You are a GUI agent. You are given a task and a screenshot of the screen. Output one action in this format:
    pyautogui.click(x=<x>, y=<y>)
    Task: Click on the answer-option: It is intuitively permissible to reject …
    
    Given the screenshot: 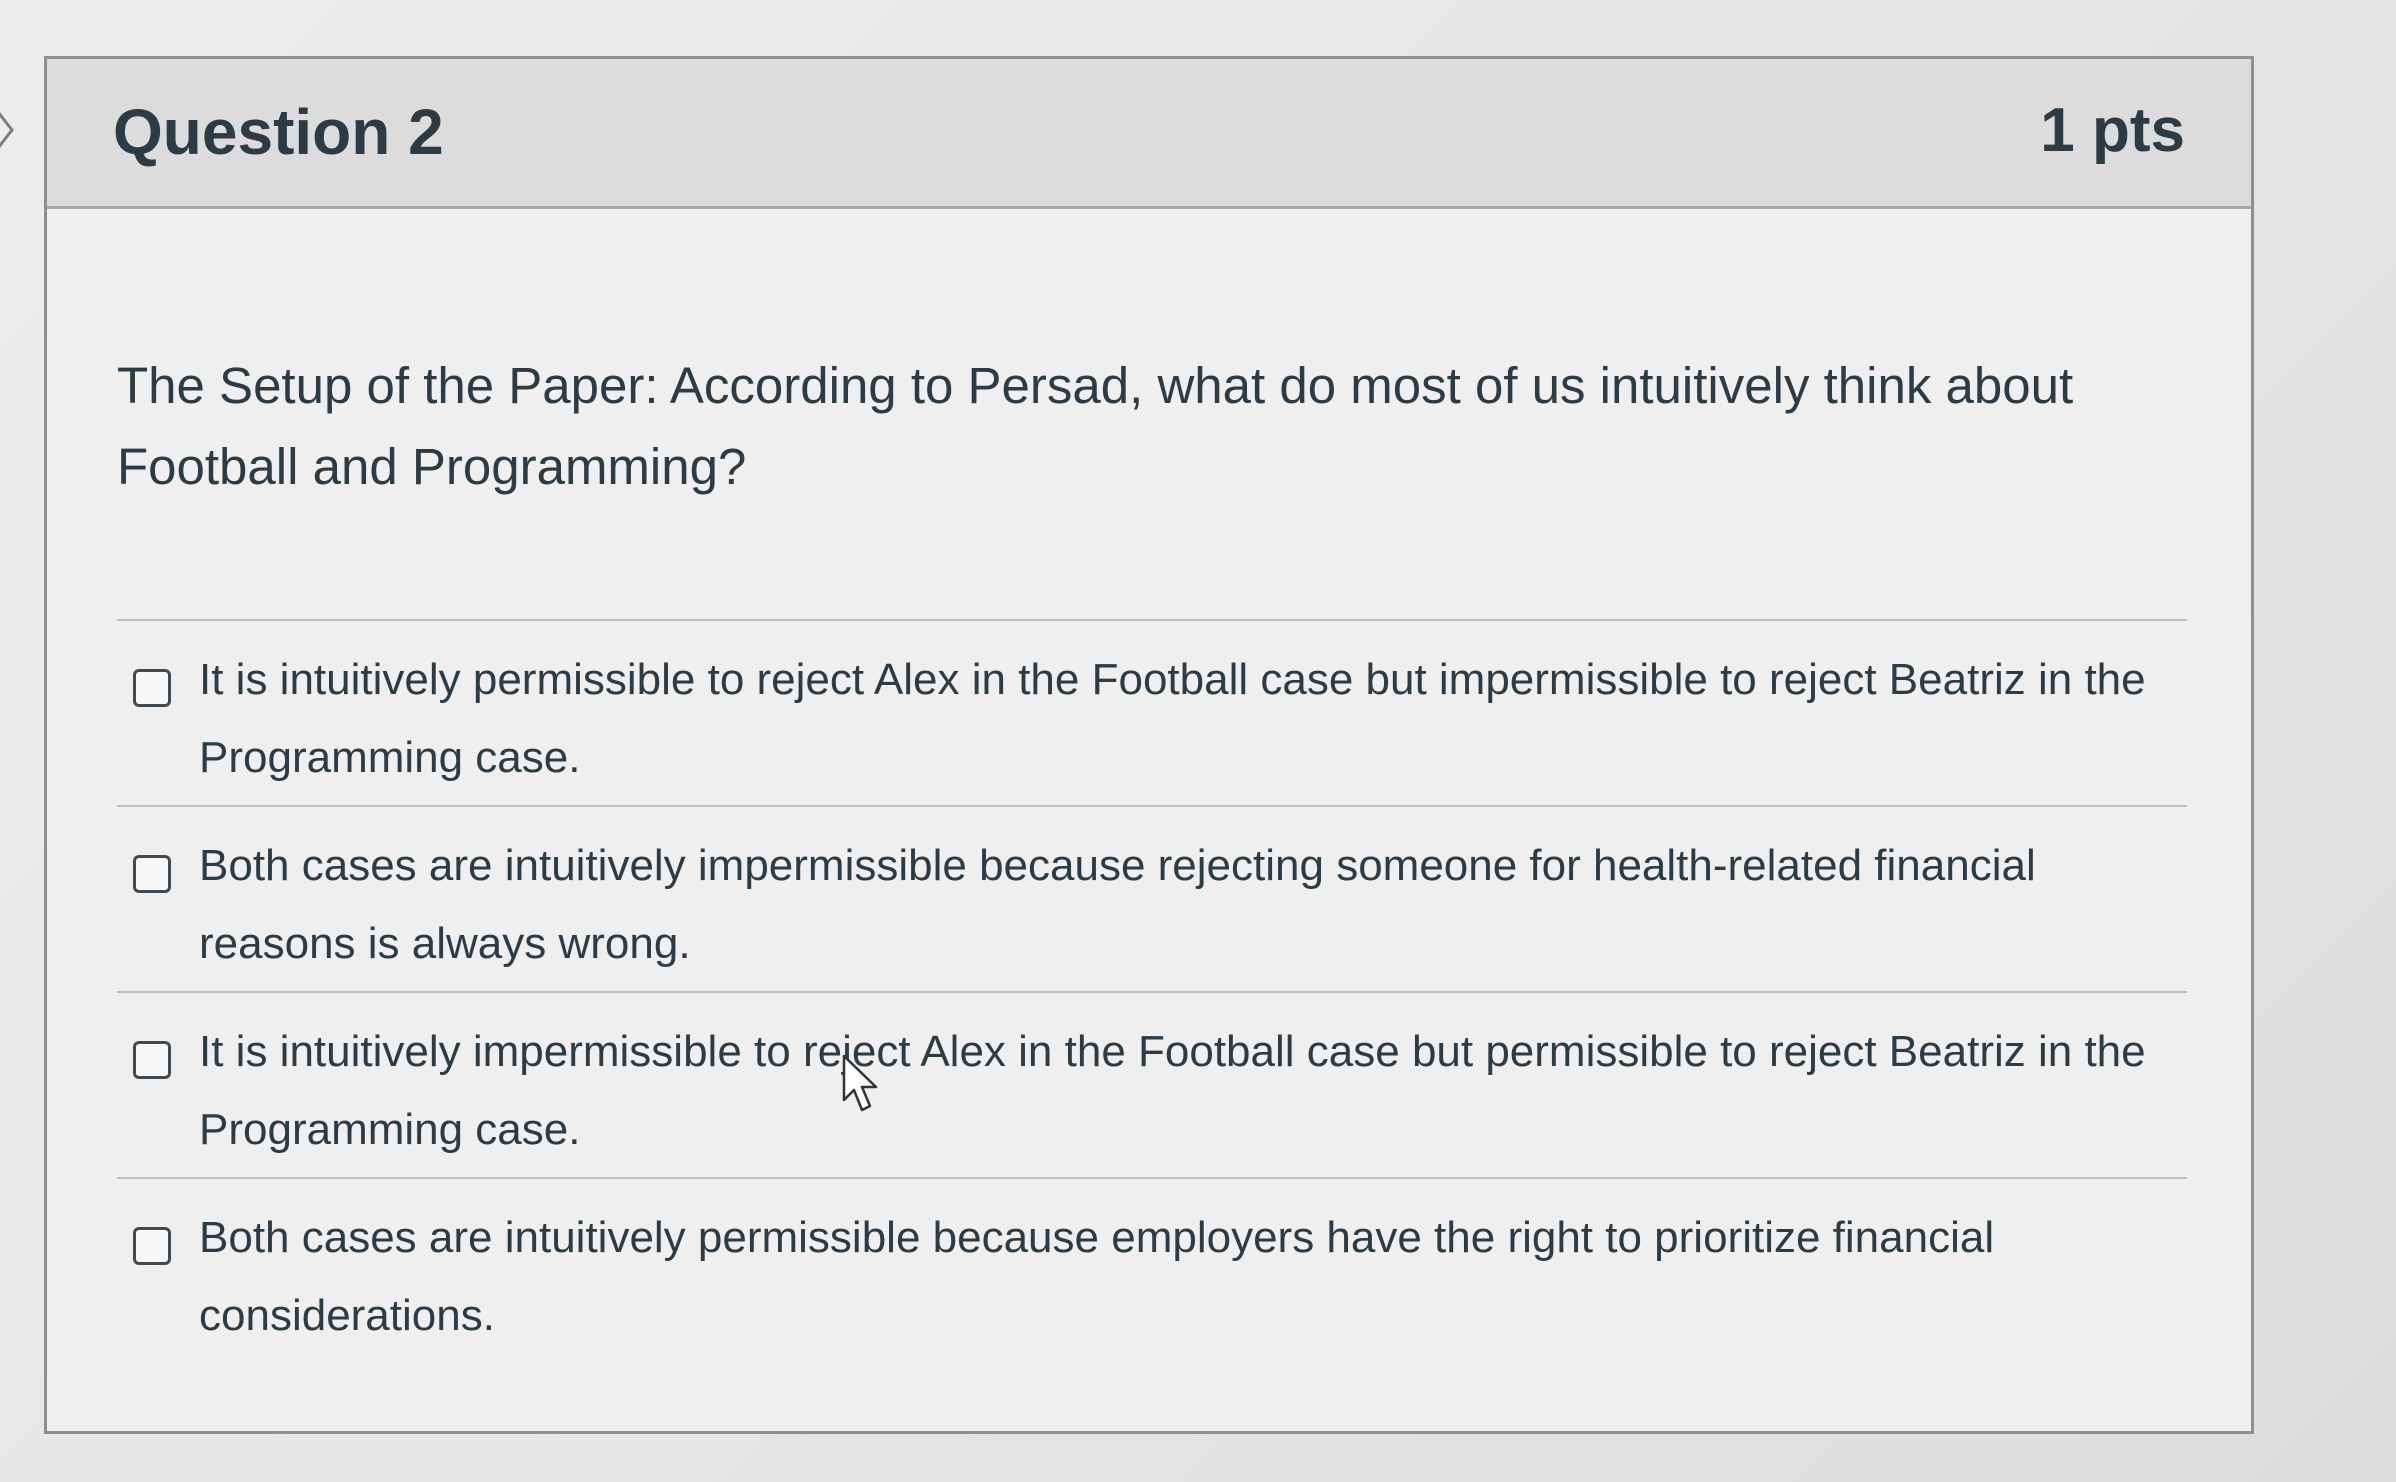 What is the action you would take?
    pyautogui.click(x=1152, y=714)
    